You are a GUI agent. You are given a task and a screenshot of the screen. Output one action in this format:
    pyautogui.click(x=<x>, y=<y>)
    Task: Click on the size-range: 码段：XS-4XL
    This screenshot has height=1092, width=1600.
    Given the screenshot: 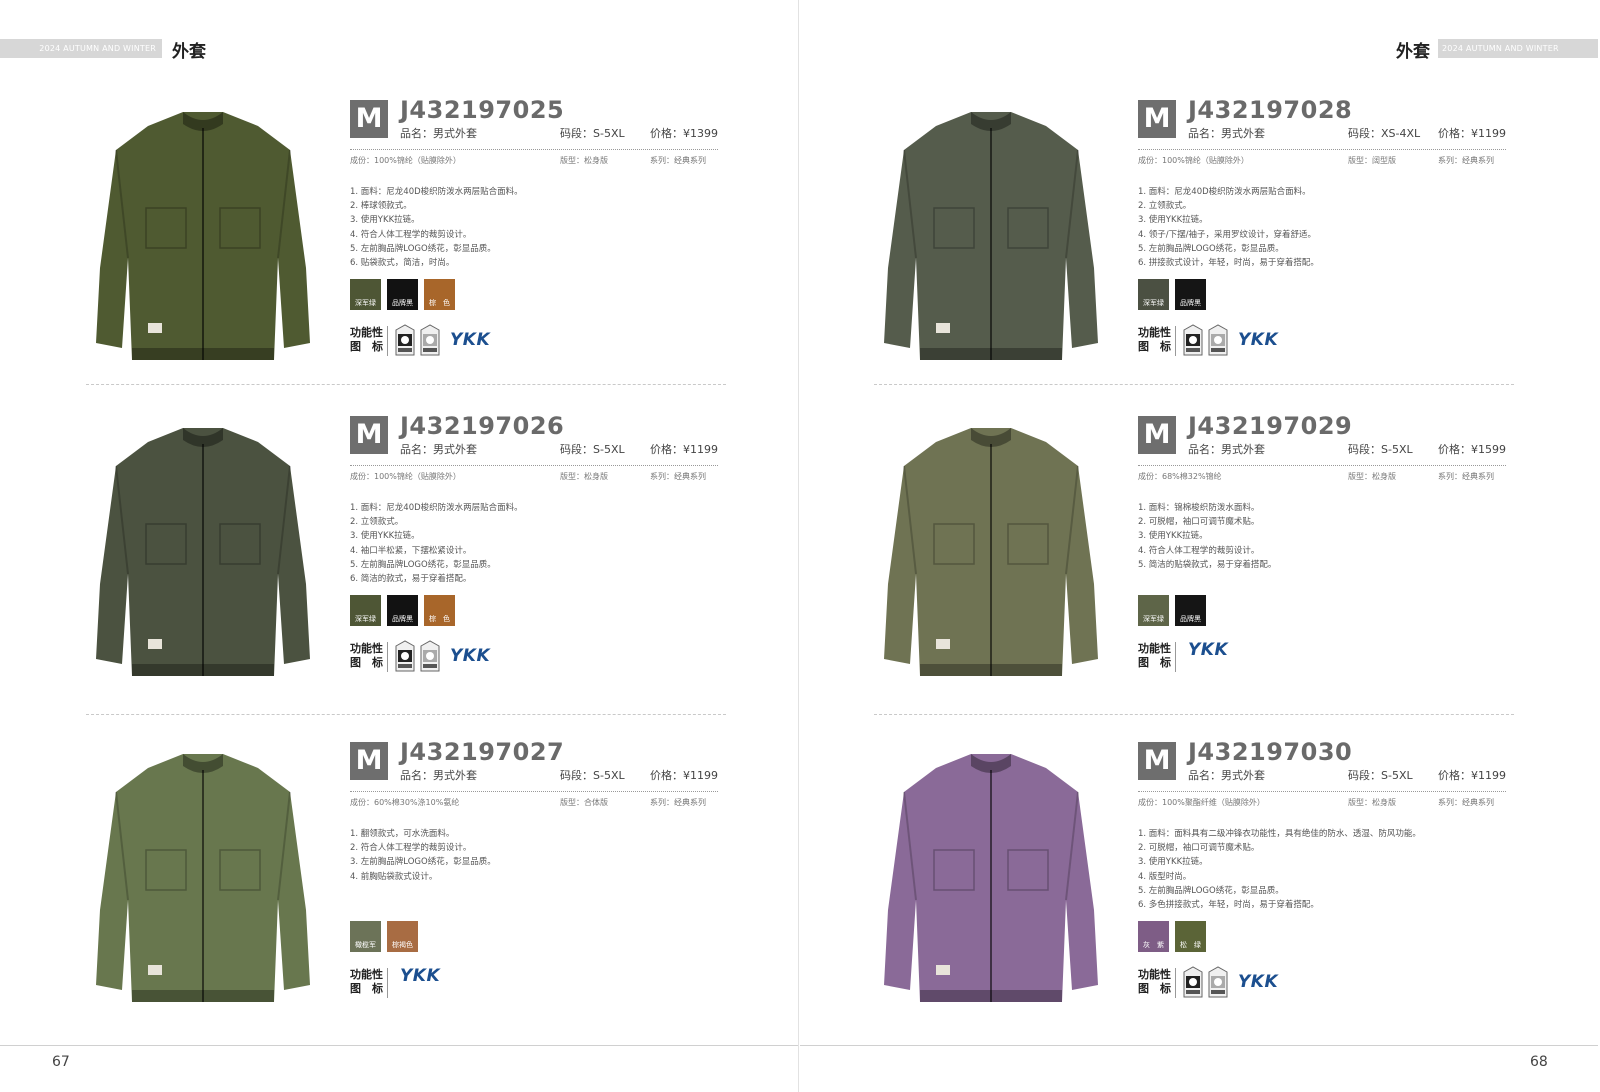 What is the action you would take?
    pyautogui.click(x=1384, y=133)
    